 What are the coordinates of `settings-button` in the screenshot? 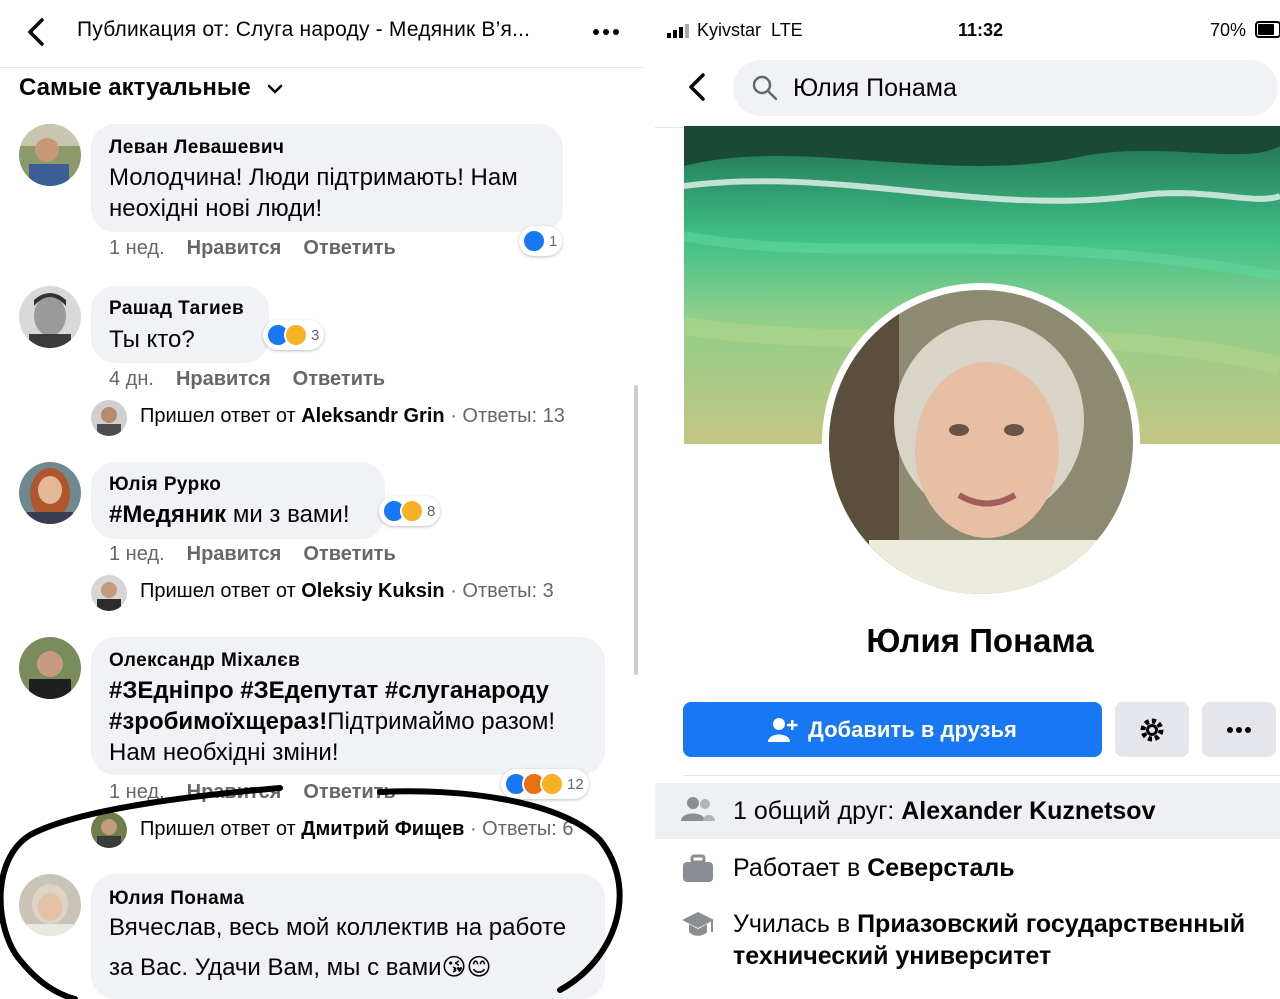 It's located at (1152, 729).